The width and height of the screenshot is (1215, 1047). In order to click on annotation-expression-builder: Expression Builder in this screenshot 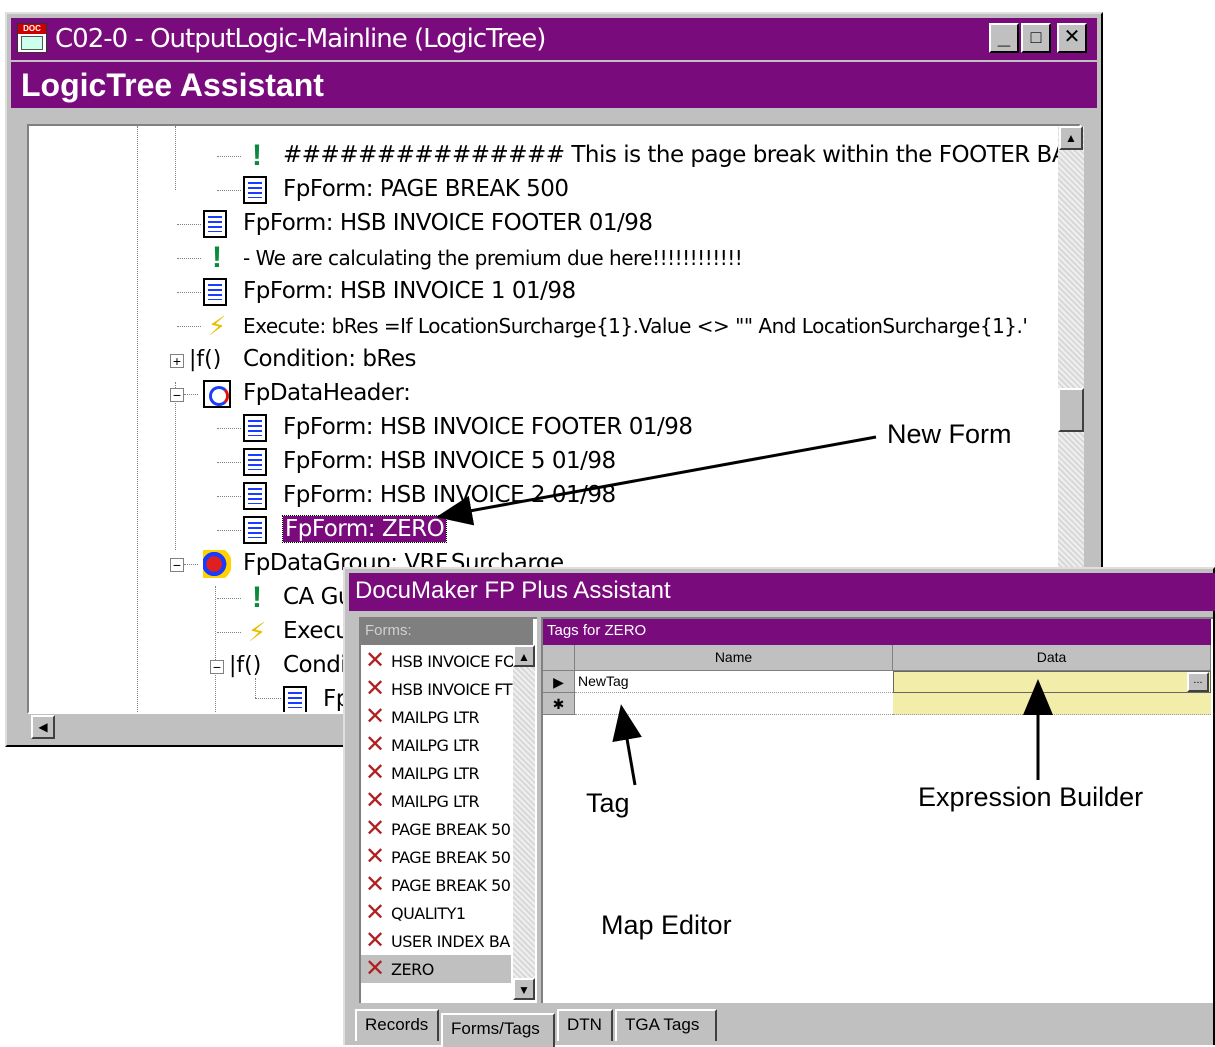, I will do `click(1031, 797)`.